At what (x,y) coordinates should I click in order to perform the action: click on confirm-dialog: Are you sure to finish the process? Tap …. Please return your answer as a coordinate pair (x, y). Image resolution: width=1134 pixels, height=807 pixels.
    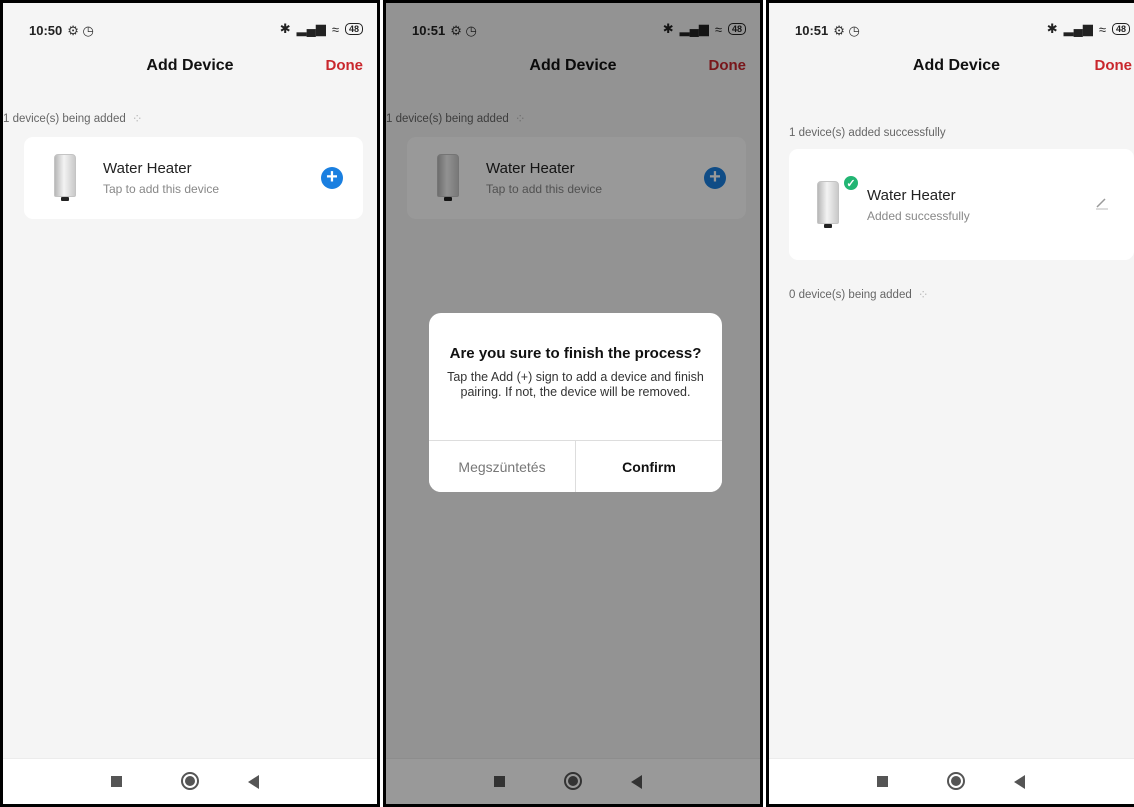
    Looking at the image, I should click on (575, 402).